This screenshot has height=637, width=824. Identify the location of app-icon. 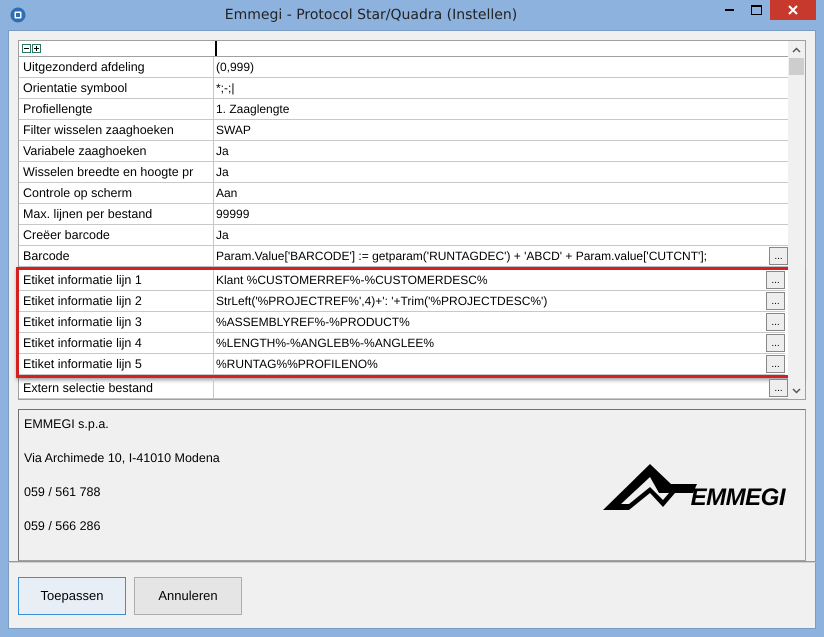
(18, 15).